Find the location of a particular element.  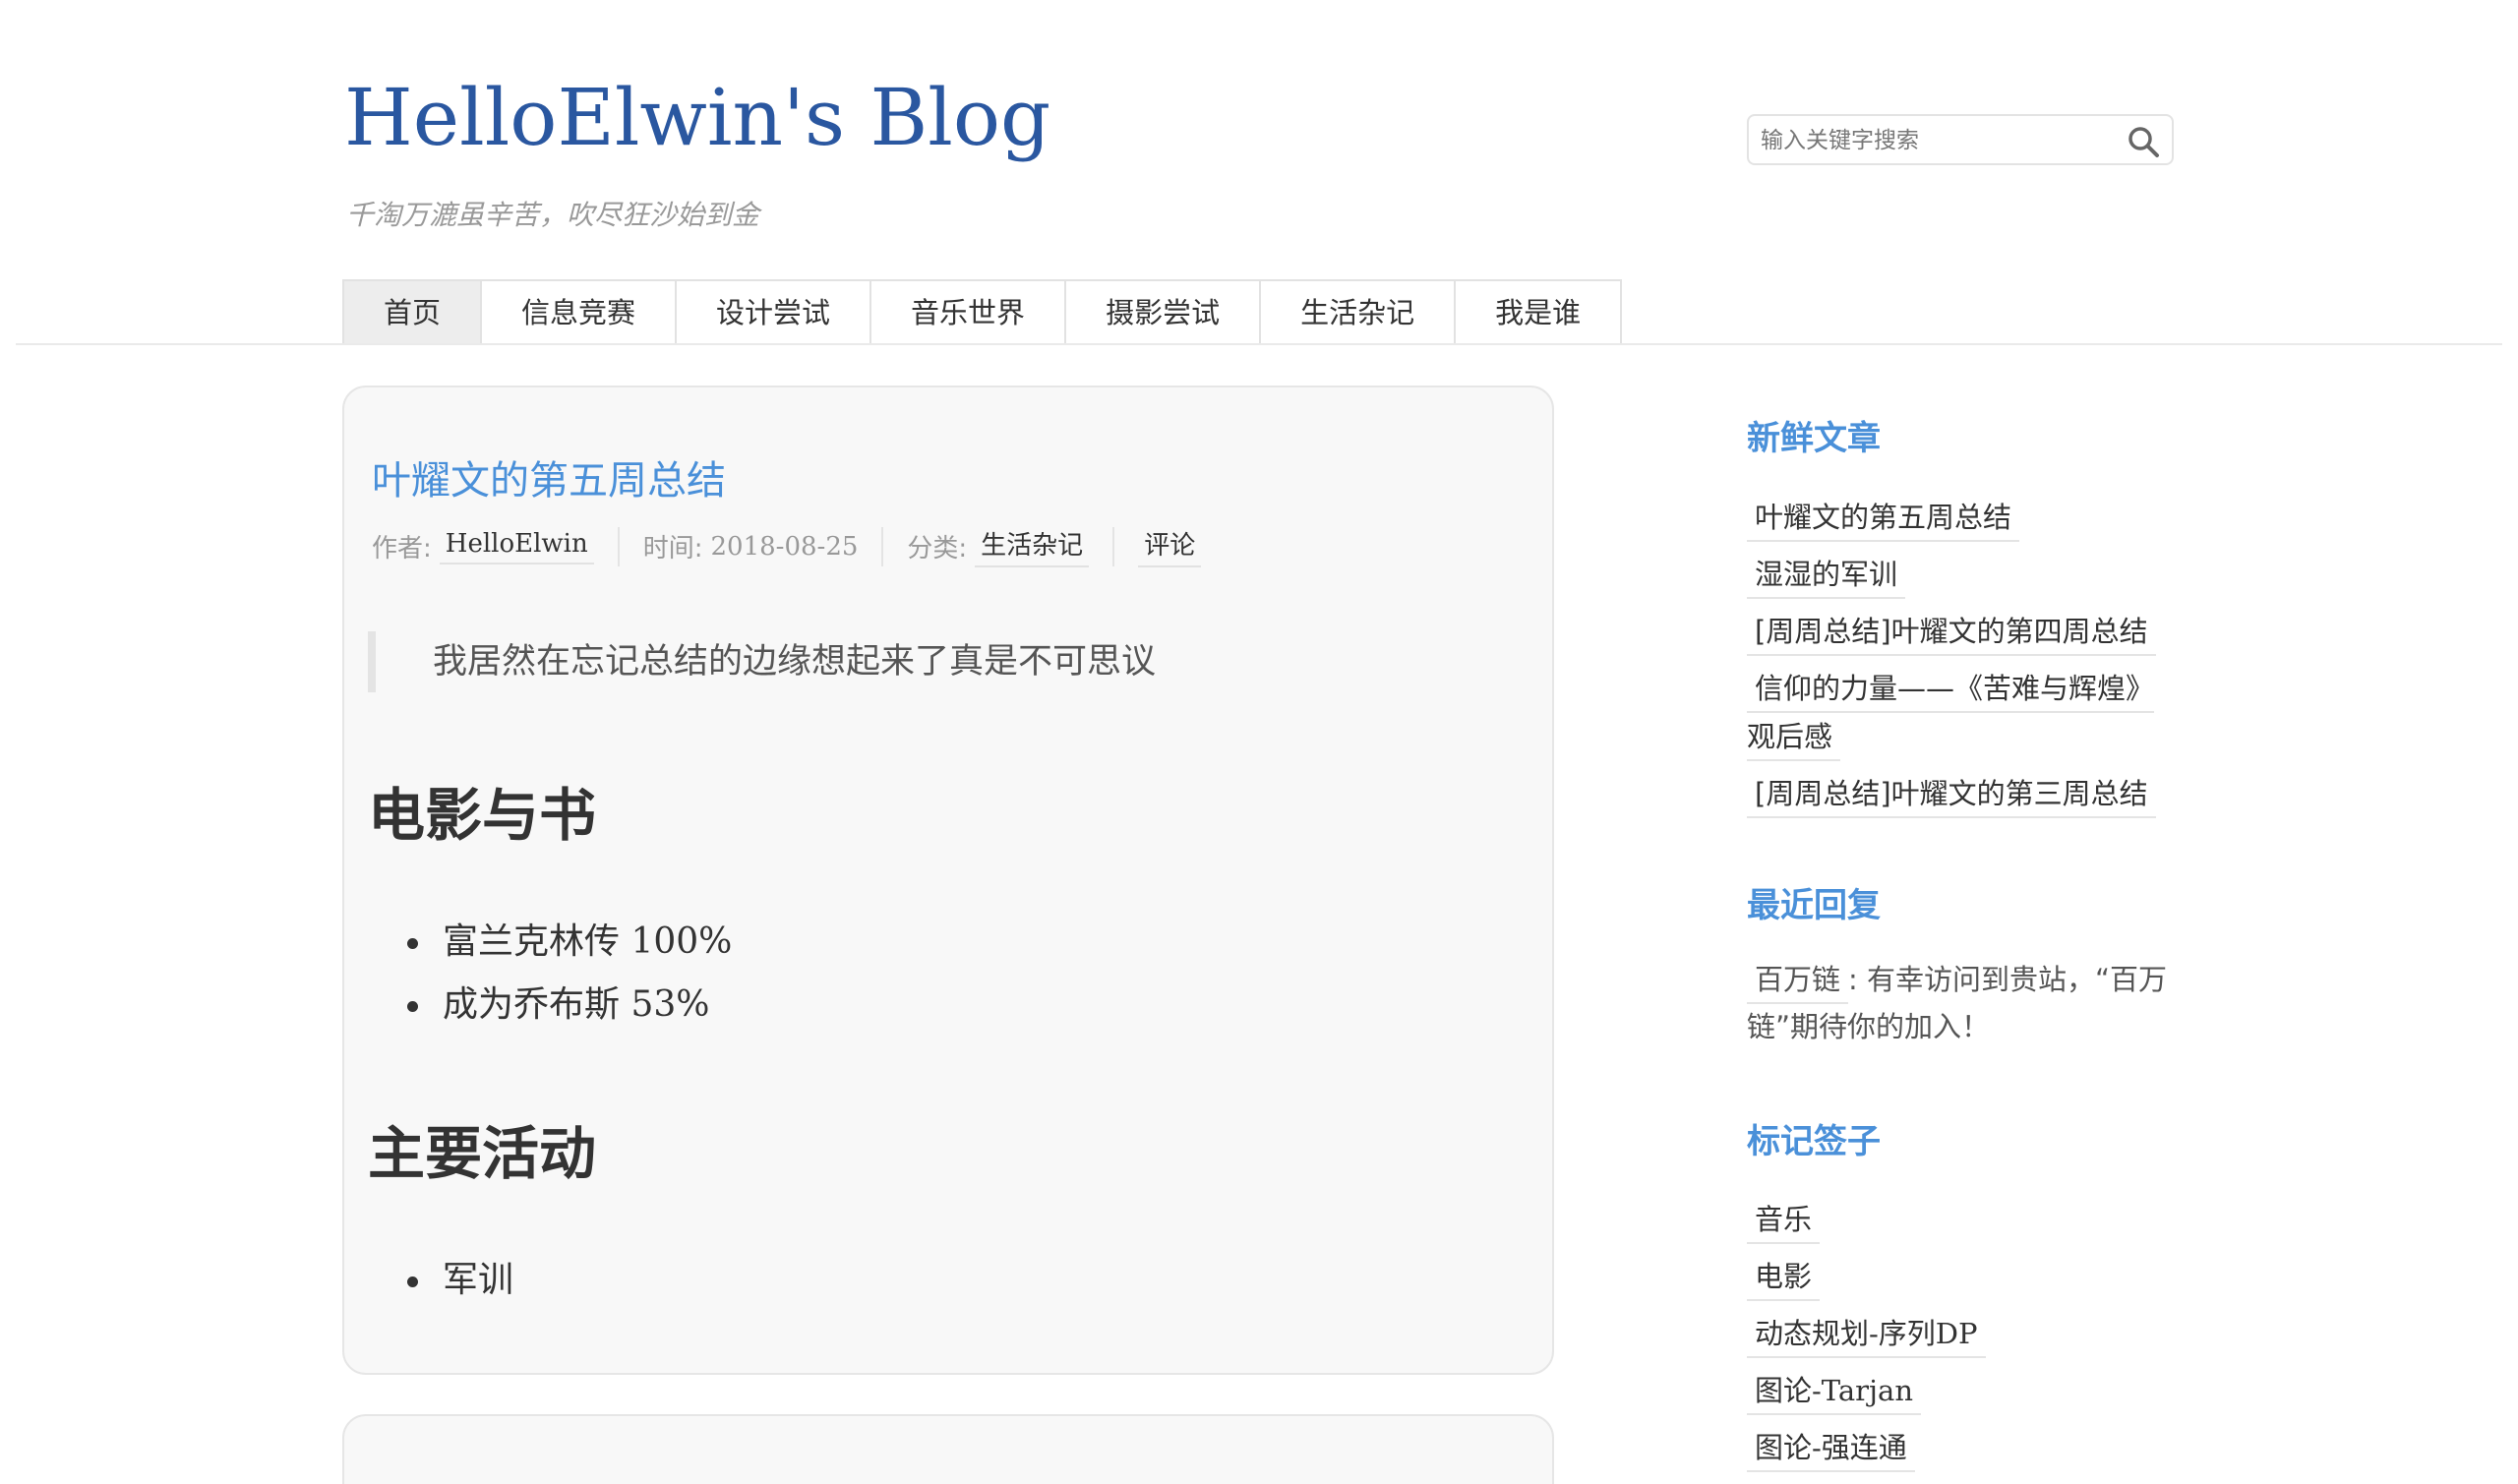

tag-item: 图论-Tarjan is located at coordinates (1963, 1391).